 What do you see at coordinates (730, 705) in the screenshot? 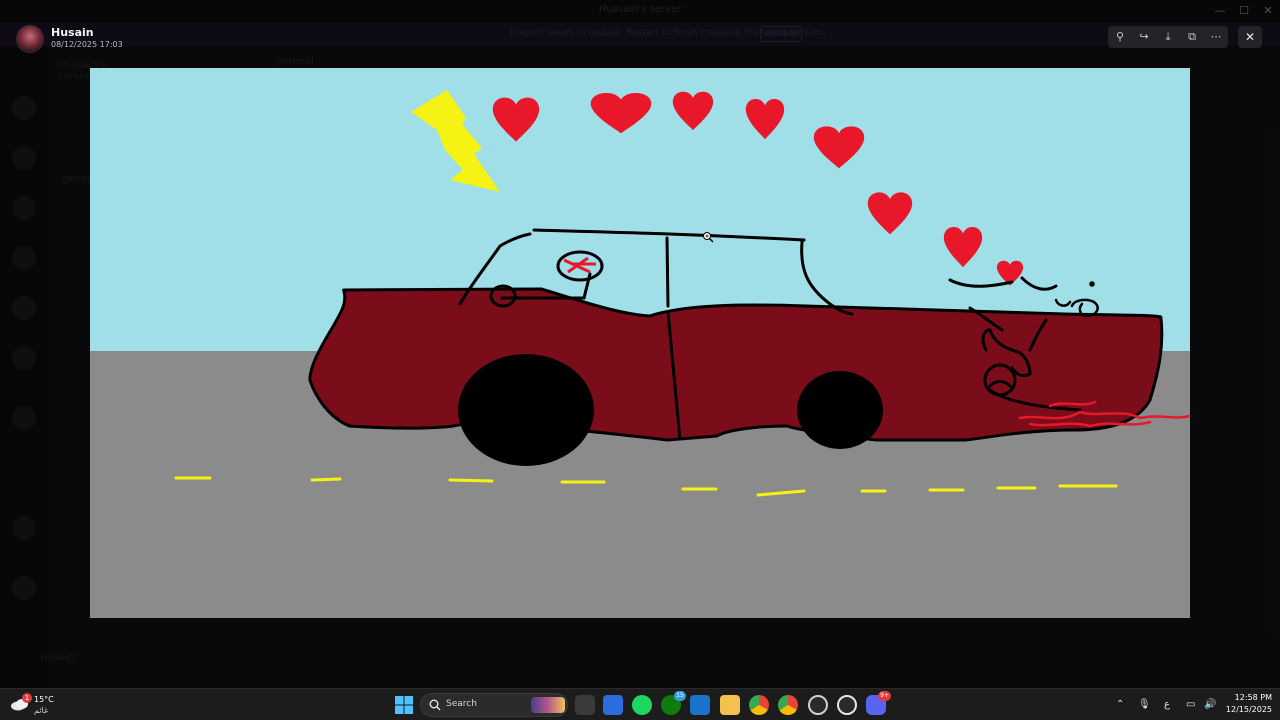
I see `file-explorer-icon` at bounding box center [730, 705].